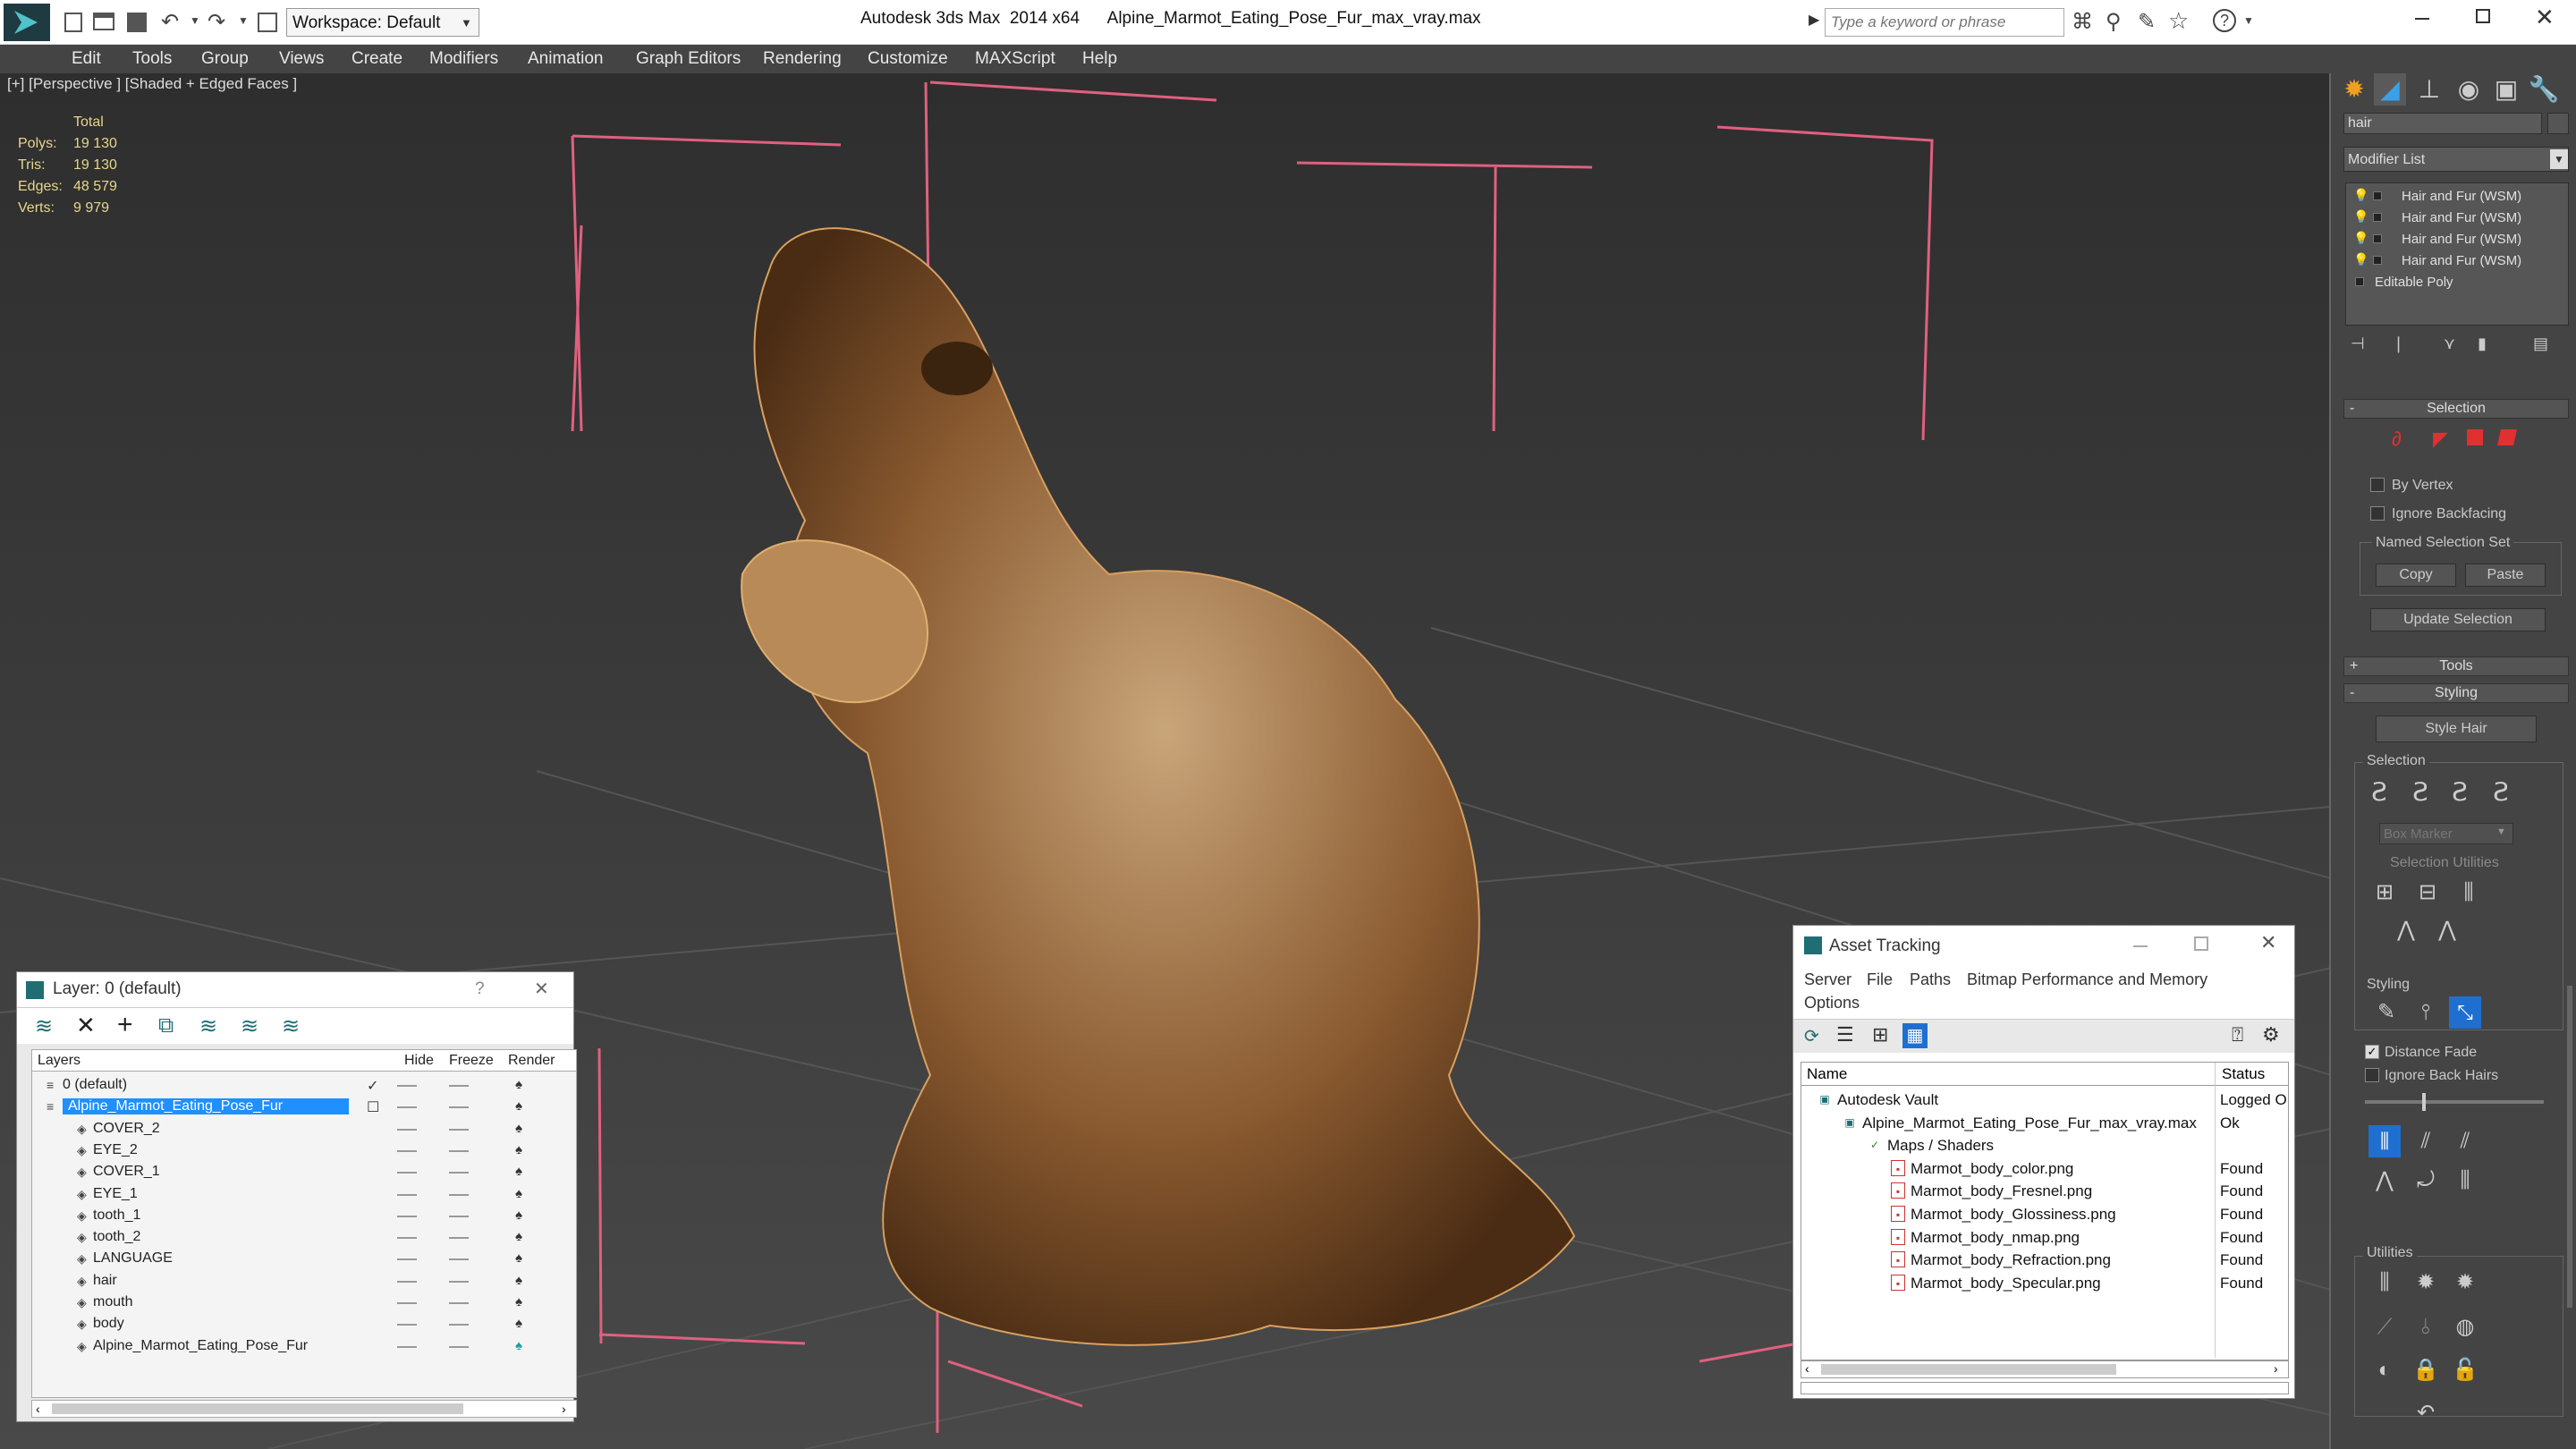  I want to click on active-layer-box-icon: ☐, so click(373, 1107).